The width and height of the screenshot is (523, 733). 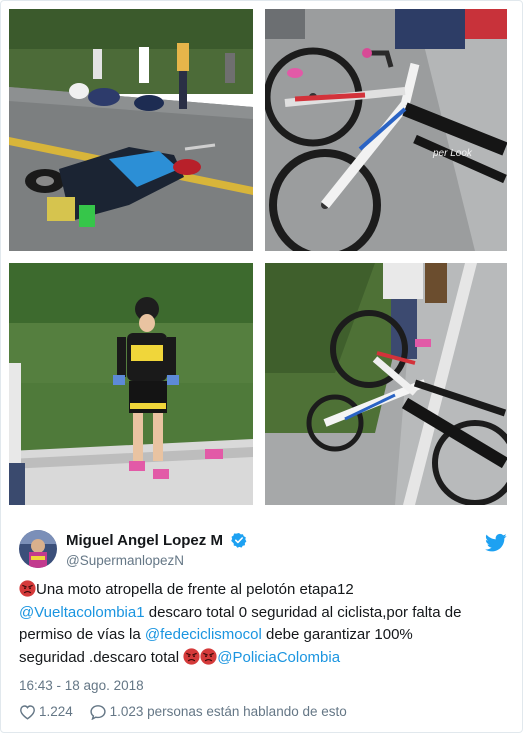 I want to click on tweet-timestamp: 16:43 - 18 ago. 2018, so click(x=81, y=685).